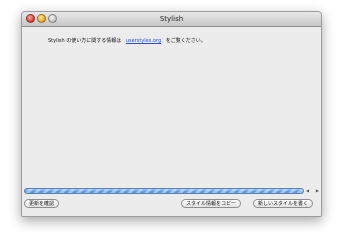 This screenshot has width=340, height=240. Describe the element at coordinates (307, 191) in the screenshot. I see `arrow-left-icon: ◀` at that location.